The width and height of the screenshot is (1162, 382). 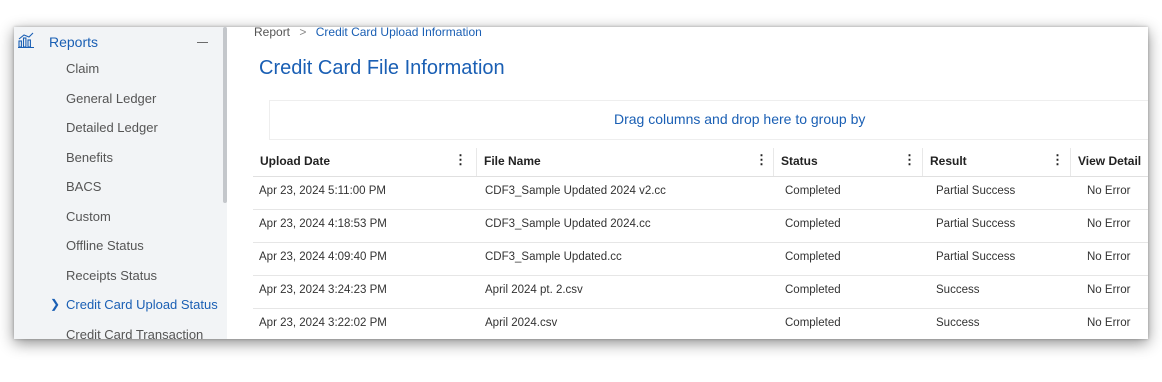 I want to click on sidebar-item-receipts-status: Receipts Status, so click(x=118, y=276).